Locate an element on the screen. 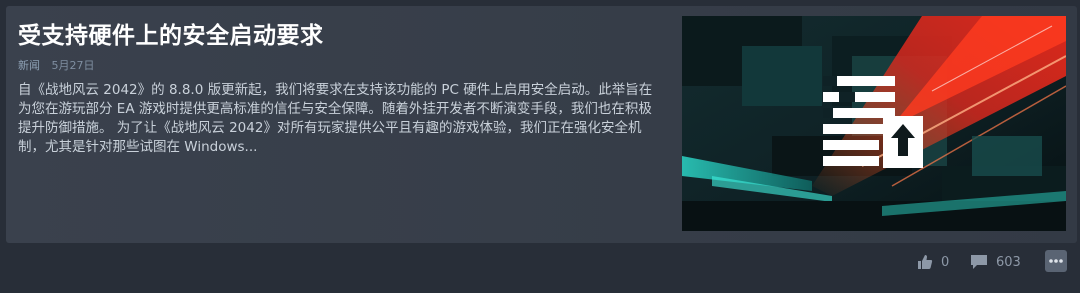 Image resolution: width=1080 pixels, height=293 pixels. comment-stat: 603 is located at coordinates (995, 262).